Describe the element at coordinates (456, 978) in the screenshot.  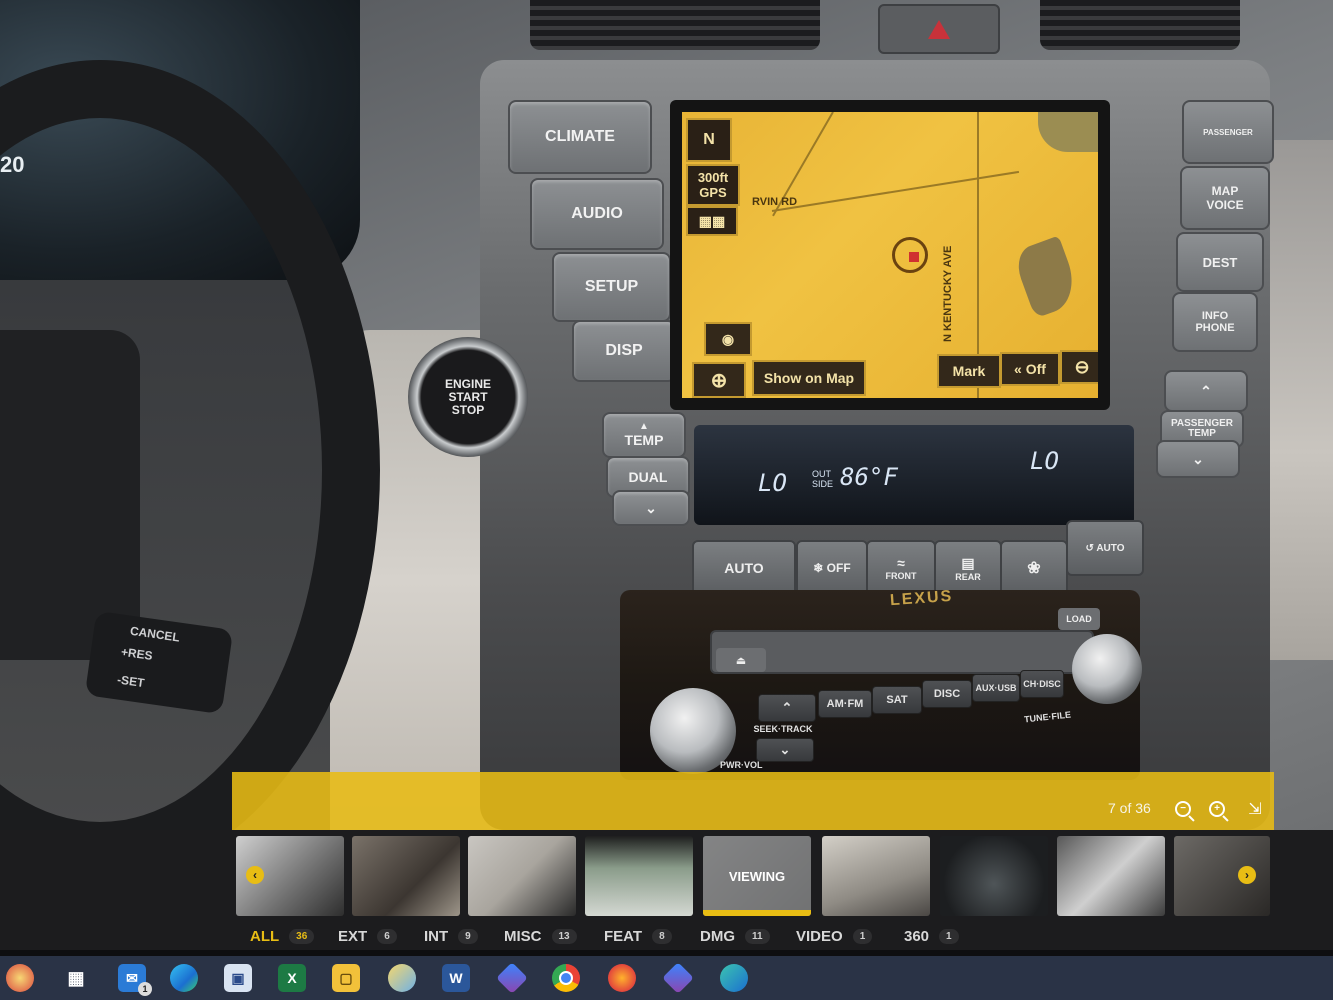
I see `word-icon: W` at that location.